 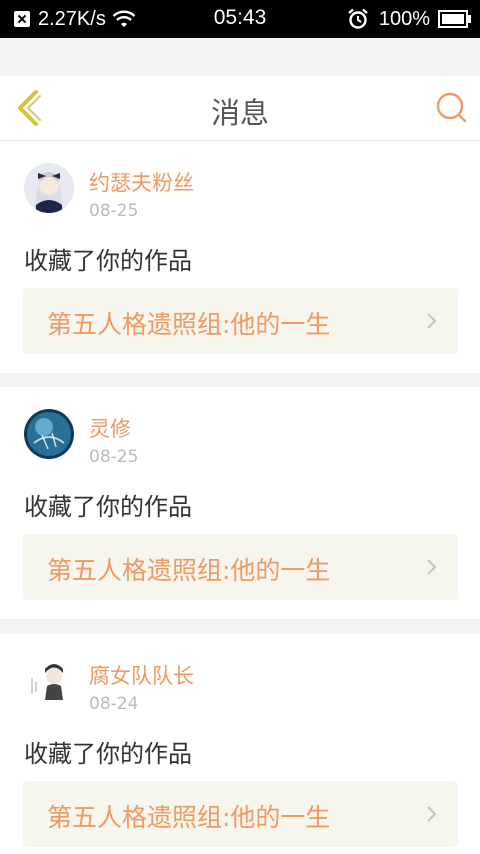 I want to click on username: 约瑟夫粉丝, so click(x=141, y=182).